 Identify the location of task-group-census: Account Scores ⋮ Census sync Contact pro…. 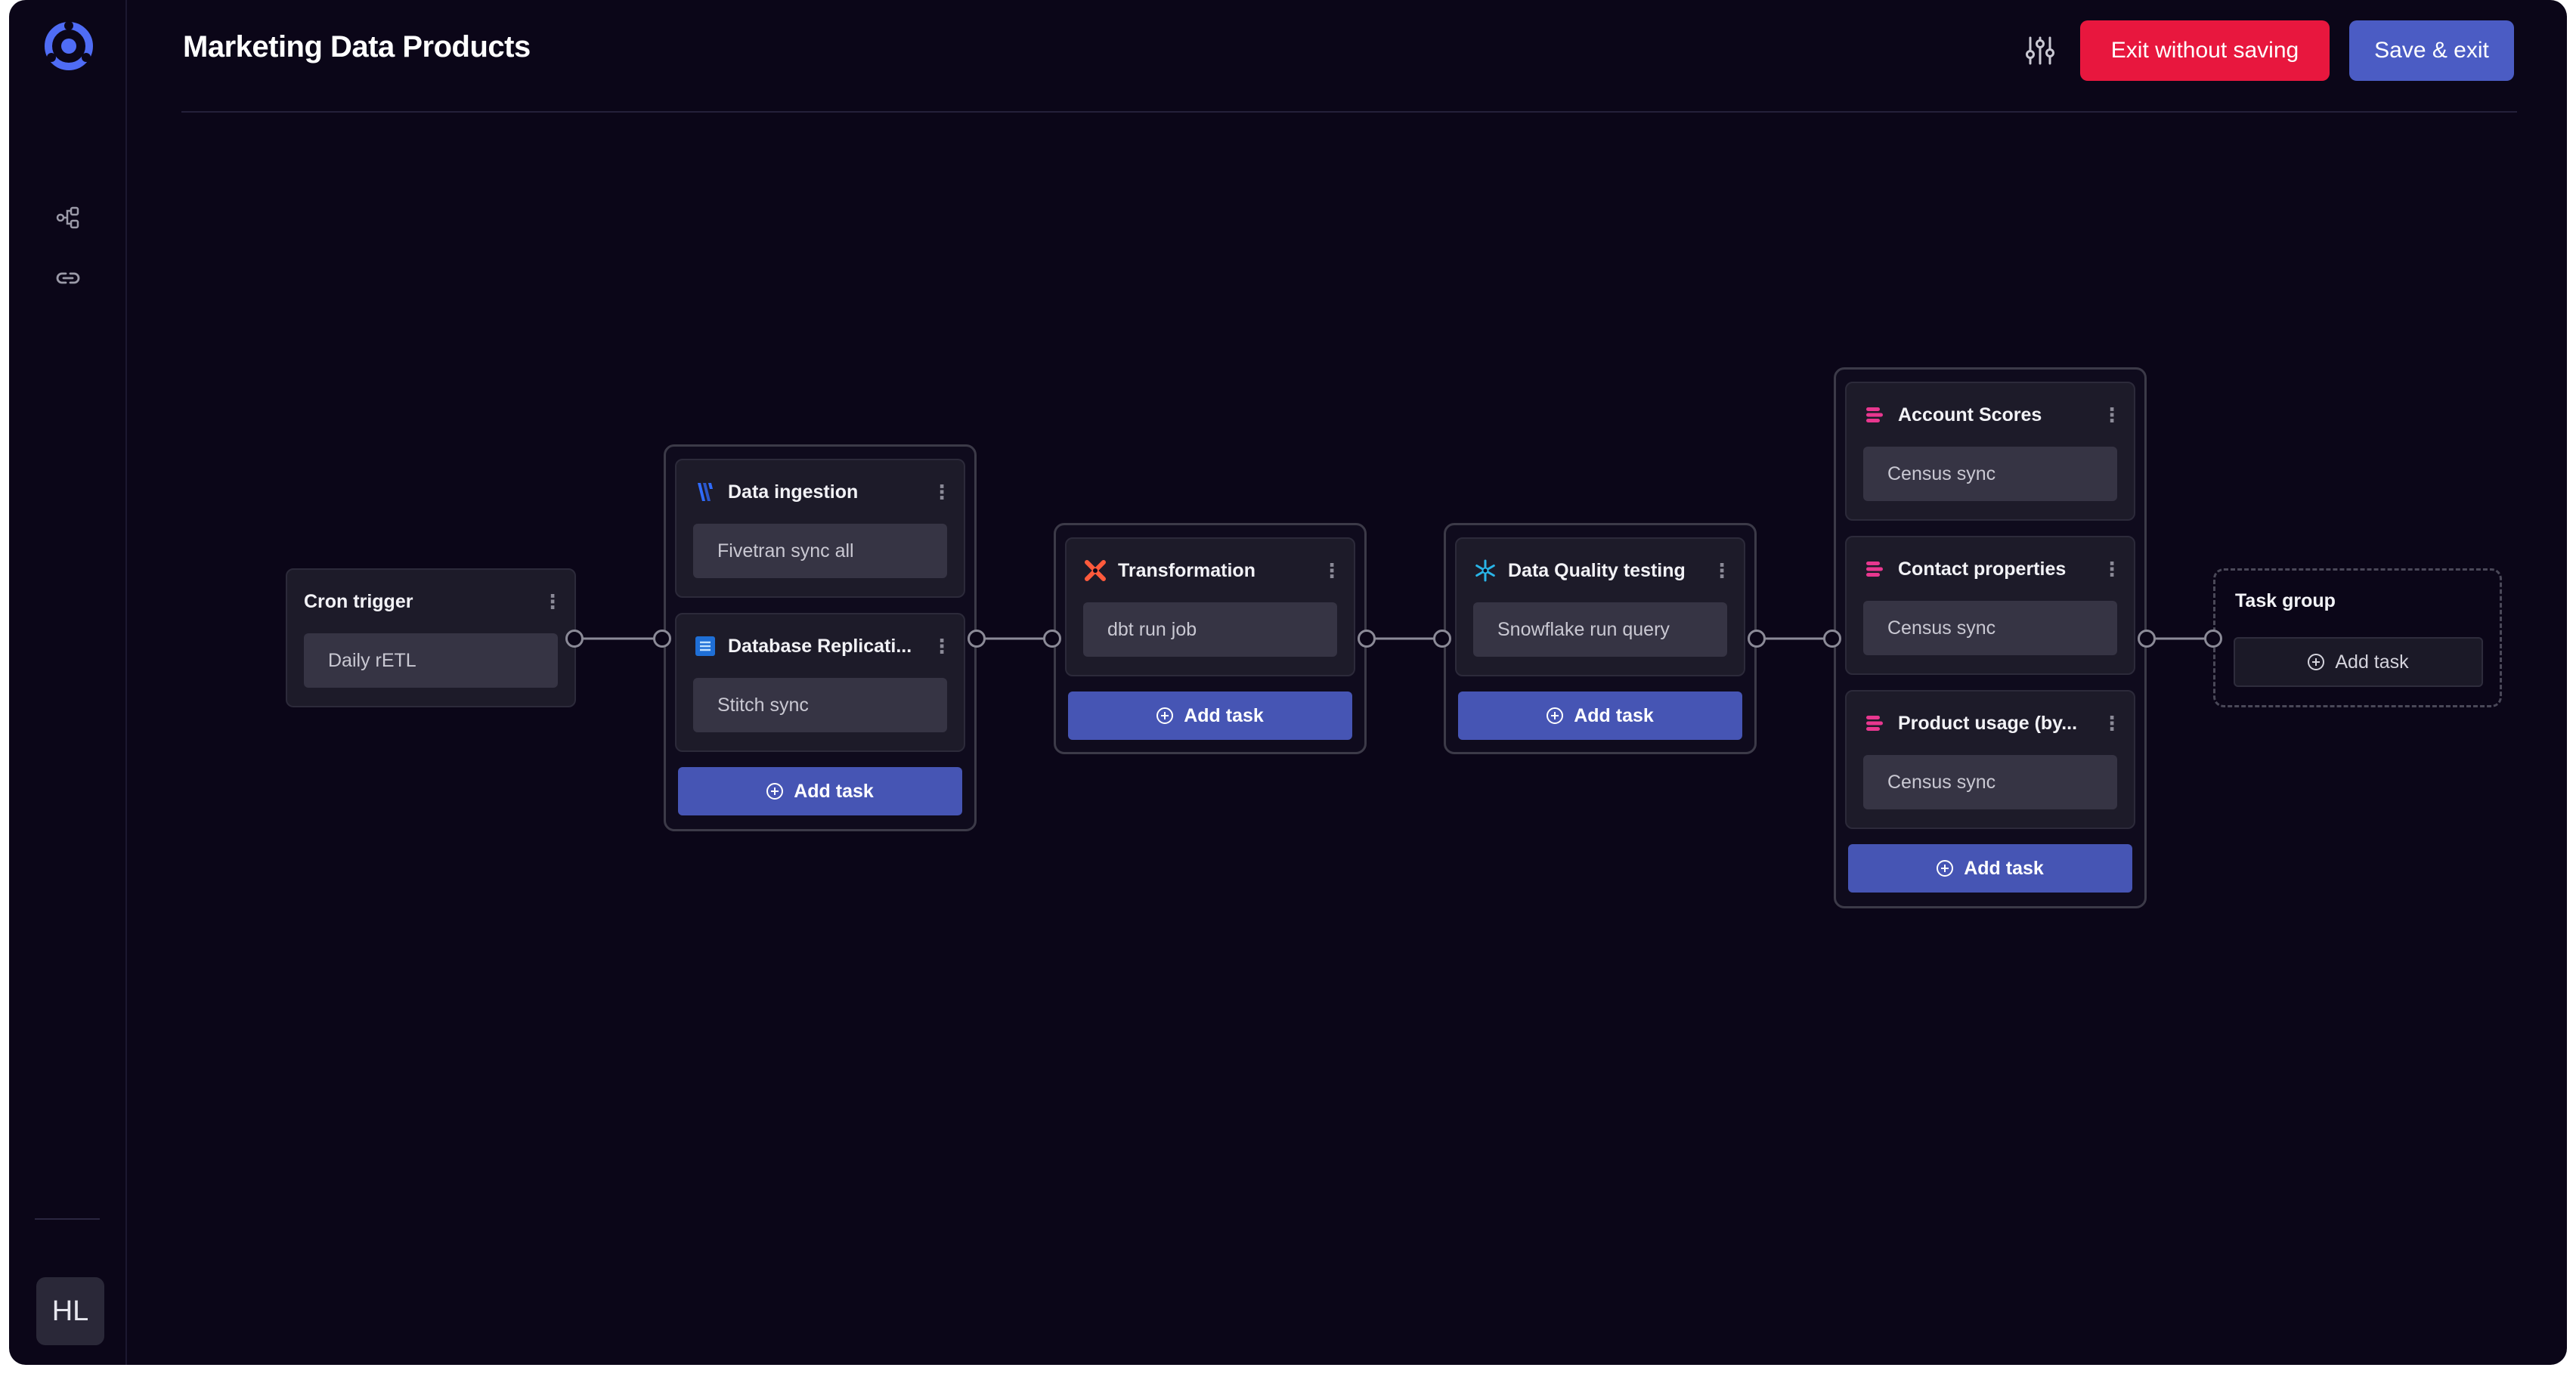
(1990, 637).